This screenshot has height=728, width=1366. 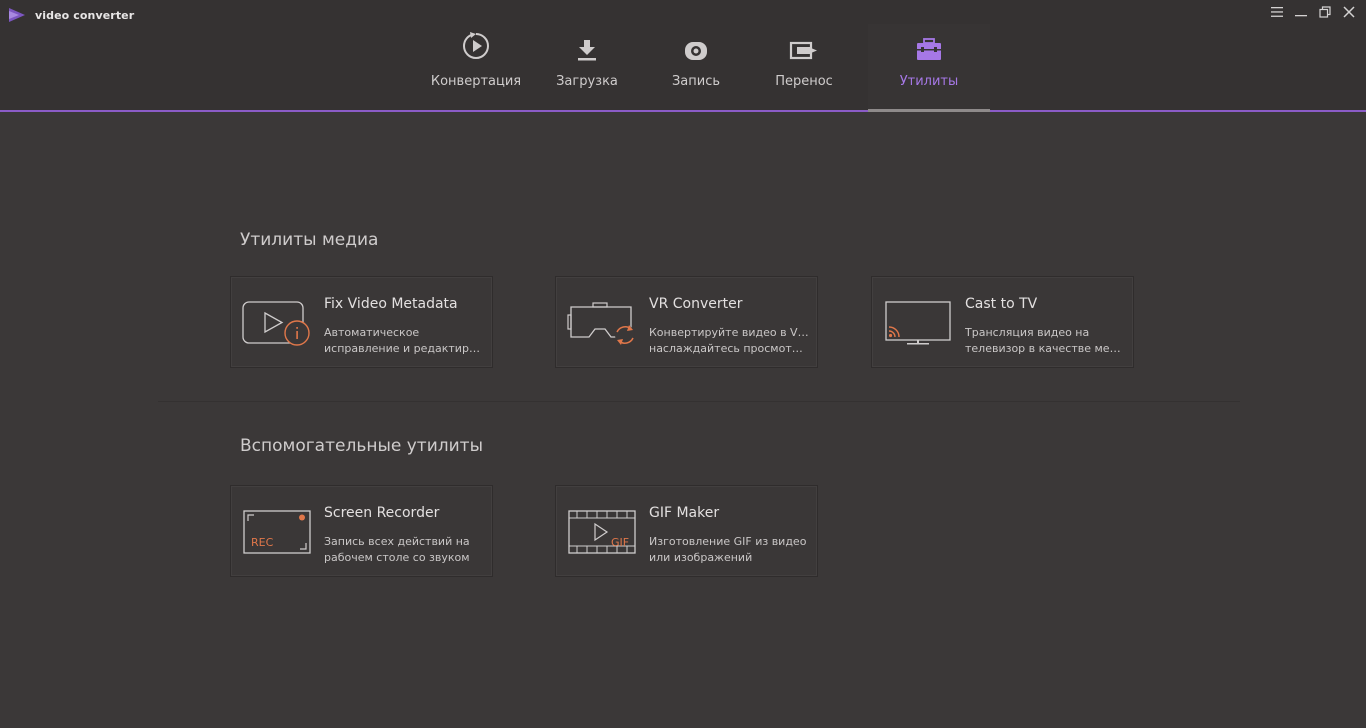 What do you see at coordinates (85, 15) in the screenshot?
I see `app-title: video converter` at bounding box center [85, 15].